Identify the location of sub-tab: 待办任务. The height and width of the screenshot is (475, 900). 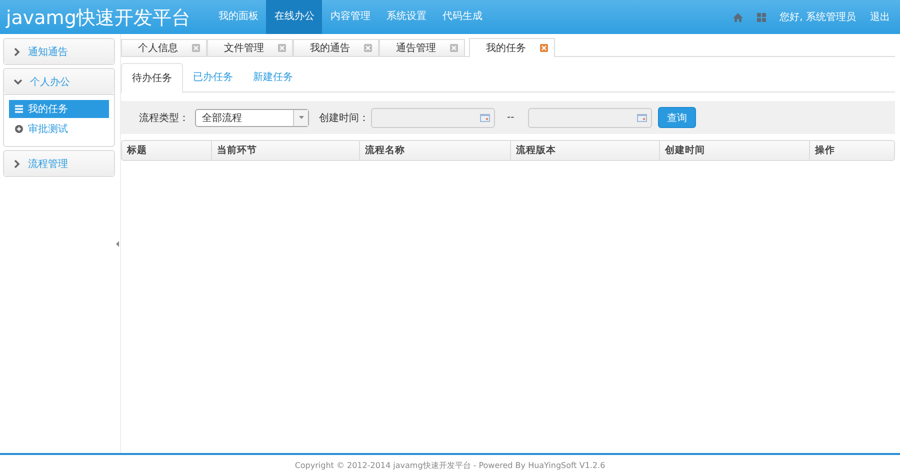
(152, 78).